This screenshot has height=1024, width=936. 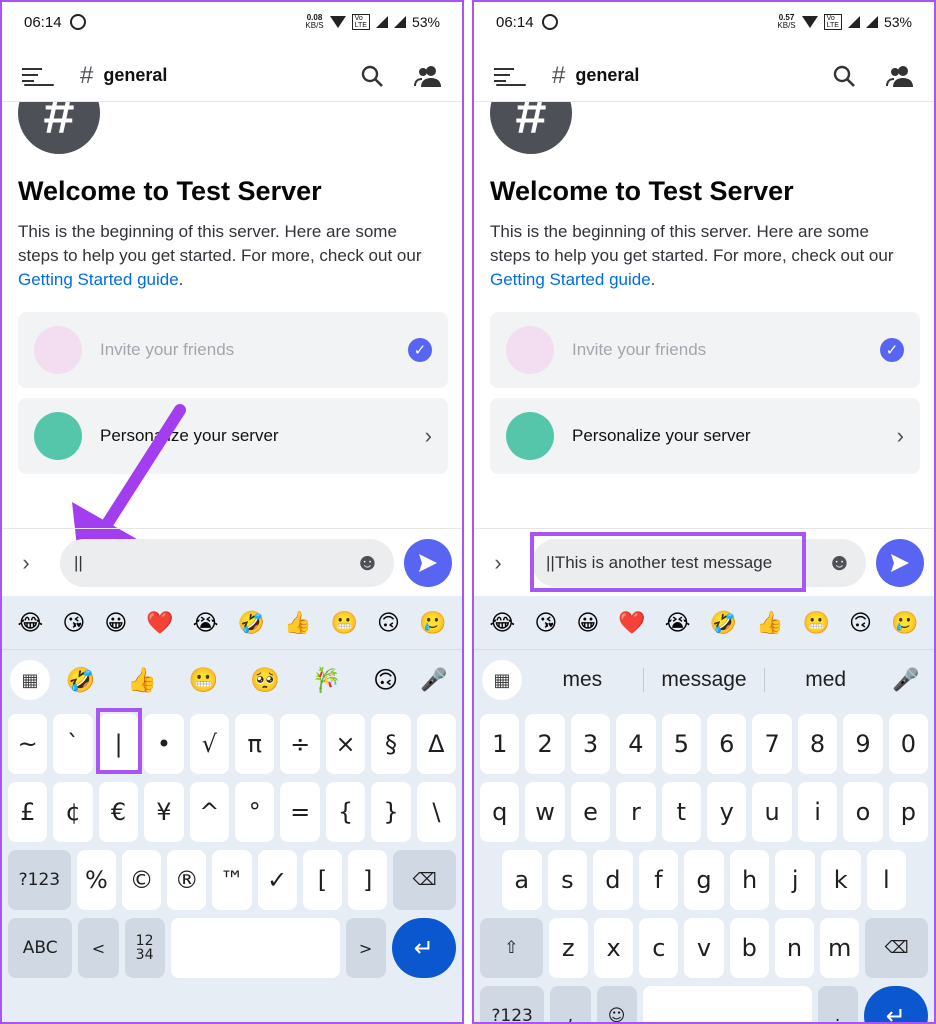 What do you see at coordinates (164, 744) in the screenshot?
I see `key: •` at bounding box center [164, 744].